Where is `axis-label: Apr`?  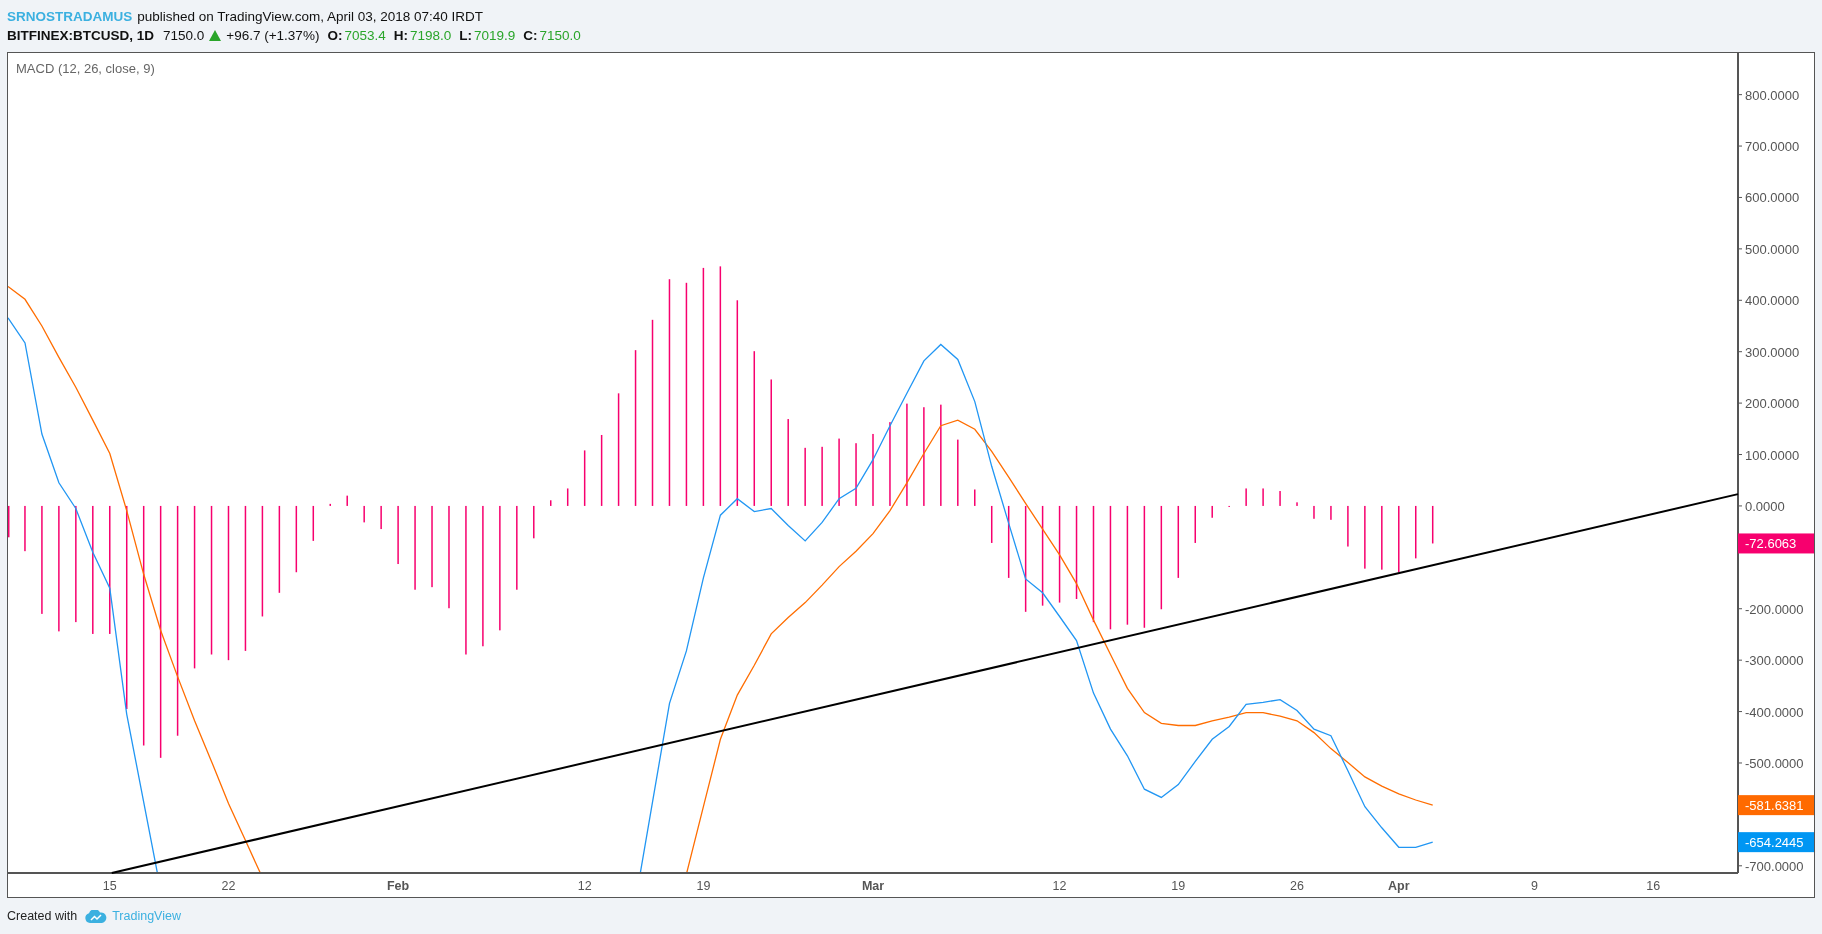
axis-label: Apr is located at coordinates (1399, 886).